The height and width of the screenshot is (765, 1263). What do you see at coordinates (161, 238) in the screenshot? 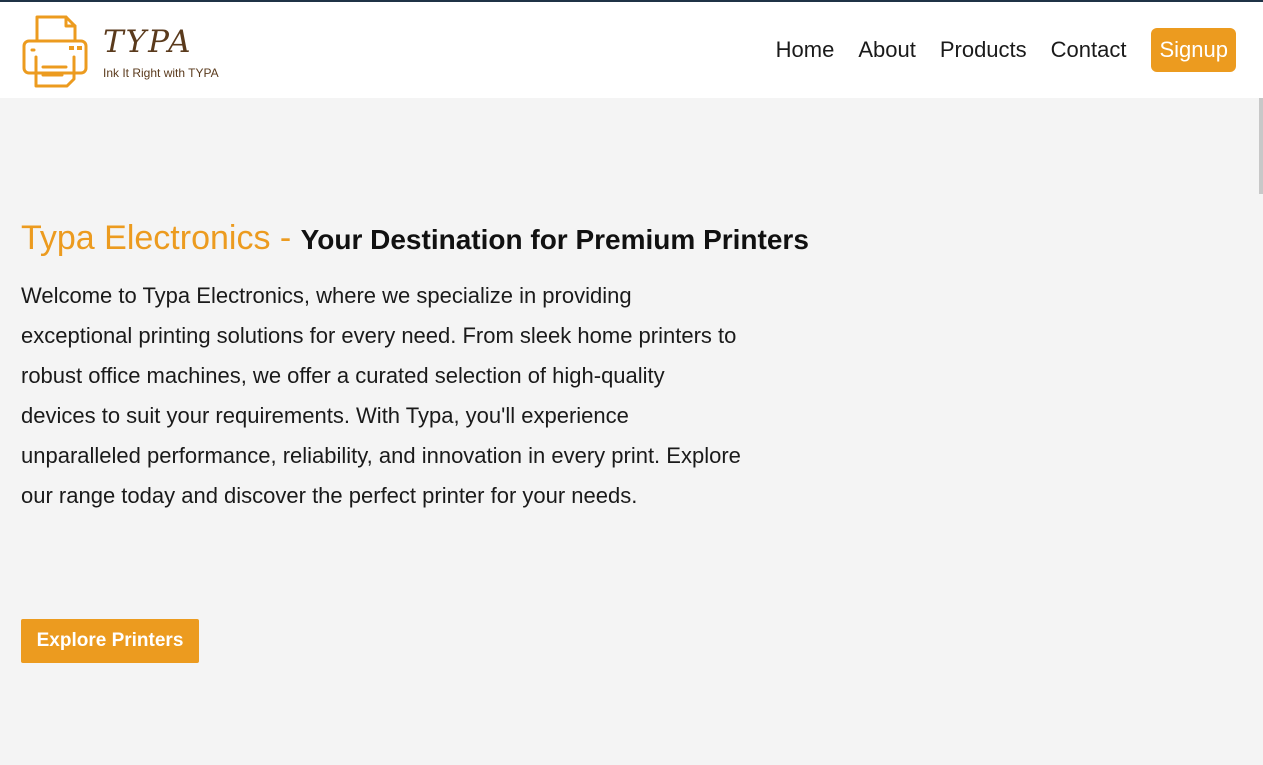
I see `hero-brand-text: Typa Electronics -` at bounding box center [161, 238].